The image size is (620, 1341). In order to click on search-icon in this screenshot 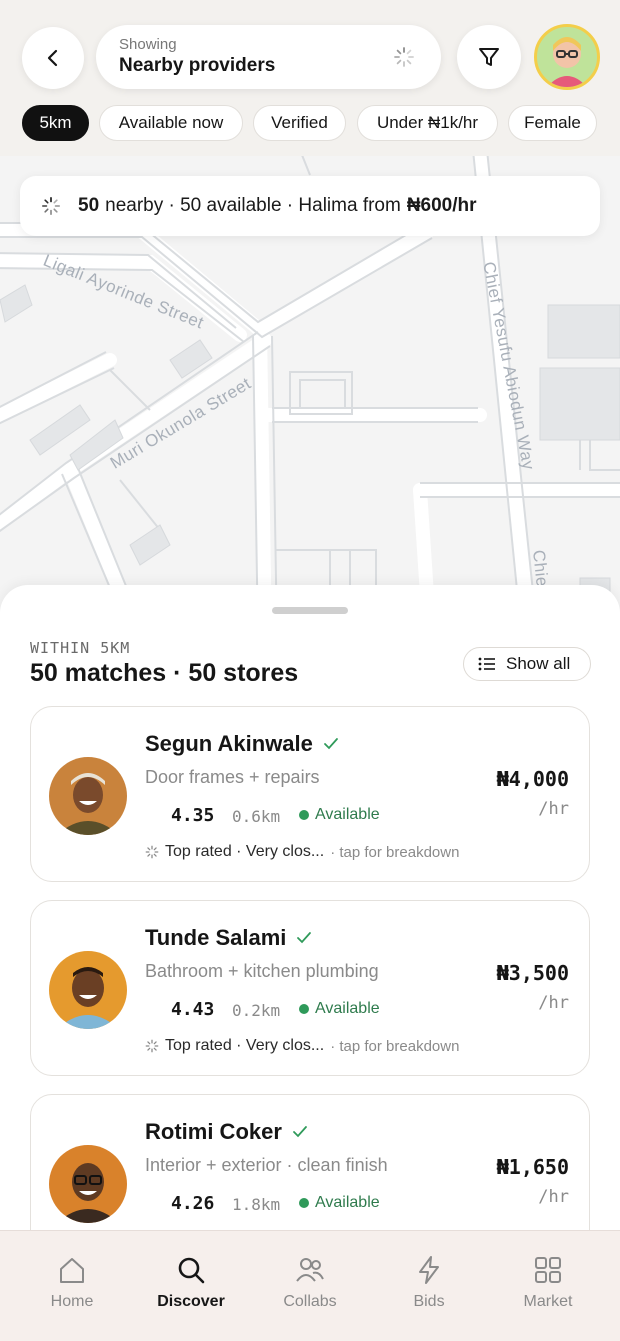, I will do `click(191, 1270)`.